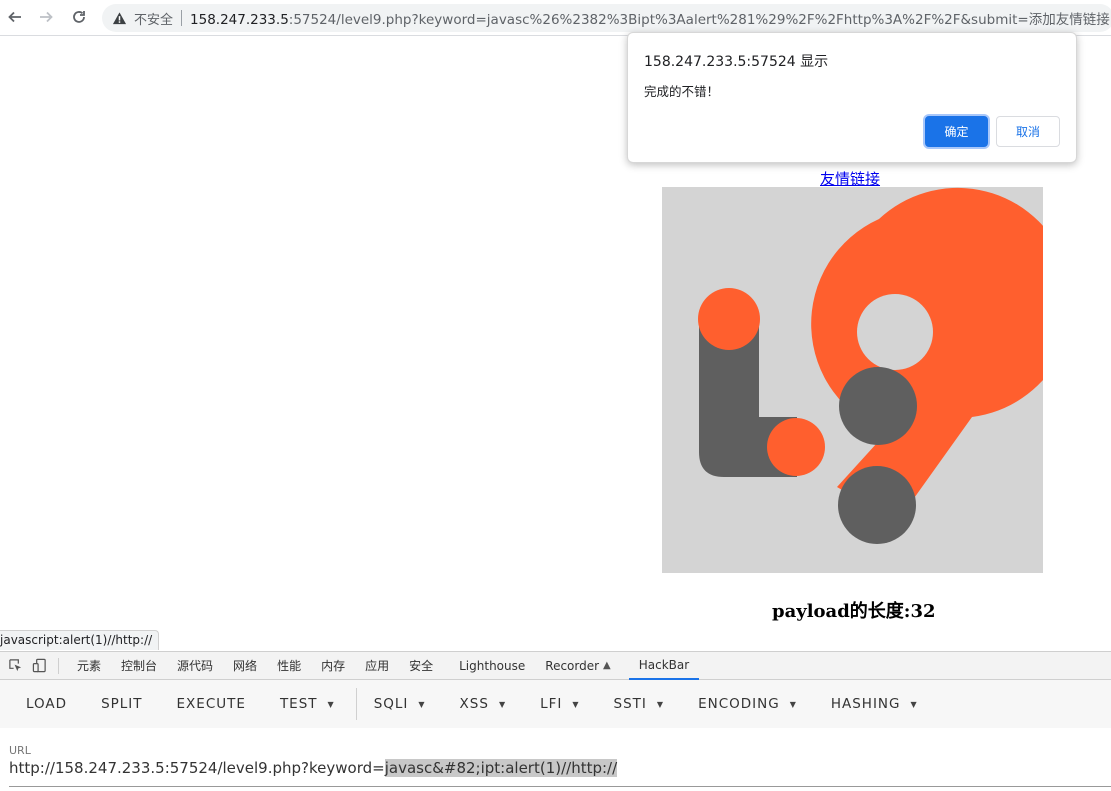 The image size is (1111, 791). I want to click on lfi-label: LFI, so click(551, 704).